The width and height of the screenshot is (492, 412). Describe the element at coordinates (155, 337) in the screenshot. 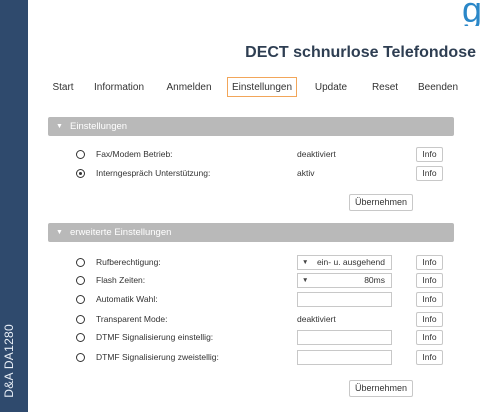

I see `setting-label: DTMF Signalisierung einstellig:` at that location.